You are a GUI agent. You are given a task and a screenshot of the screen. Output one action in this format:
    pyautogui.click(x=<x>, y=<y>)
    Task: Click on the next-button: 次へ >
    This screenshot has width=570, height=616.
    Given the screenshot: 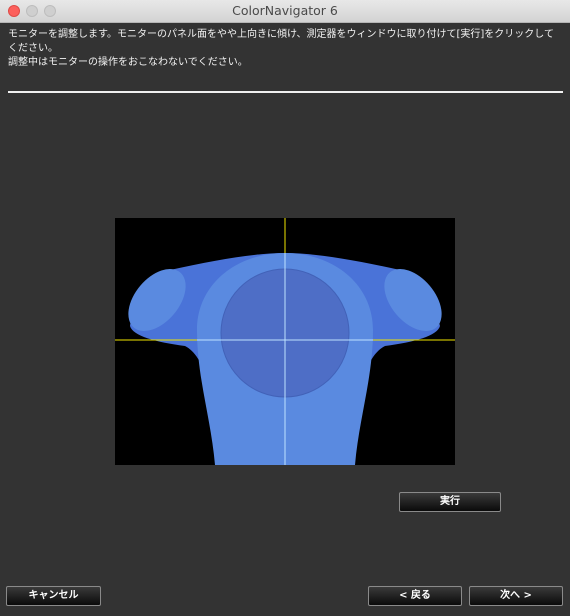 What is the action you would take?
    pyautogui.click(x=516, y=596)
    